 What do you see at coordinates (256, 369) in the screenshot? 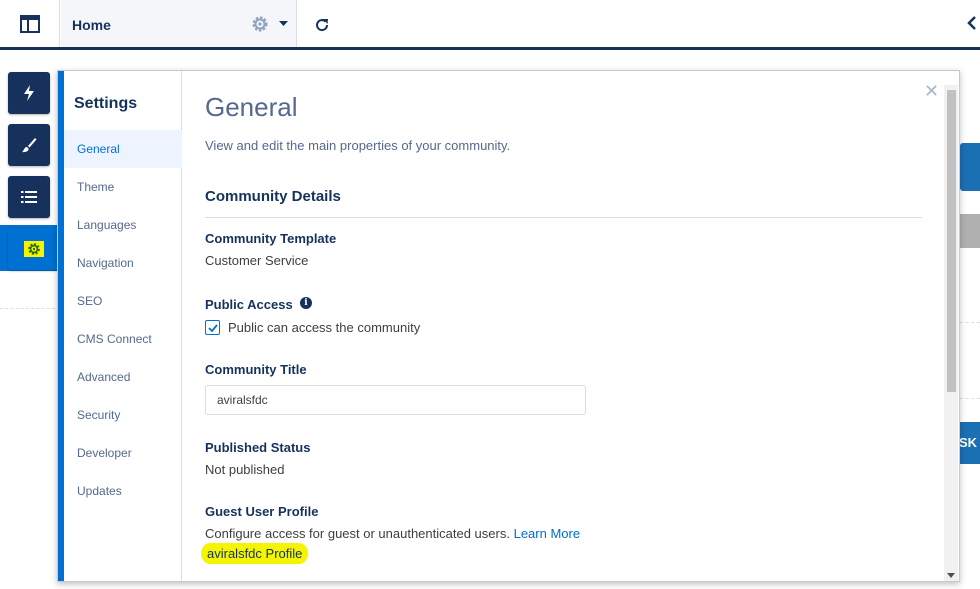
I see `title-label: Community Title` at bounding box center [256, 369].